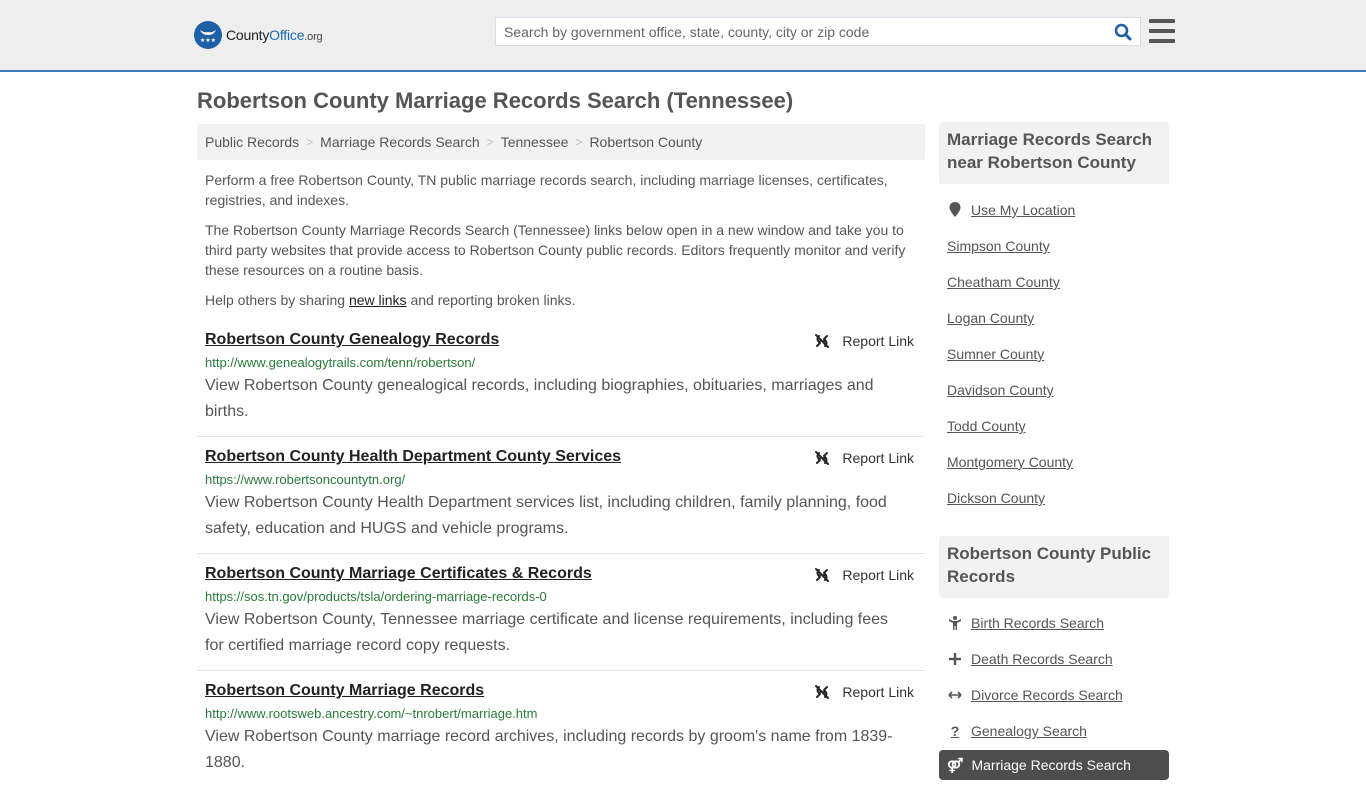  I want to click on nearby-county-link: Dickson County, so click(996, 498).